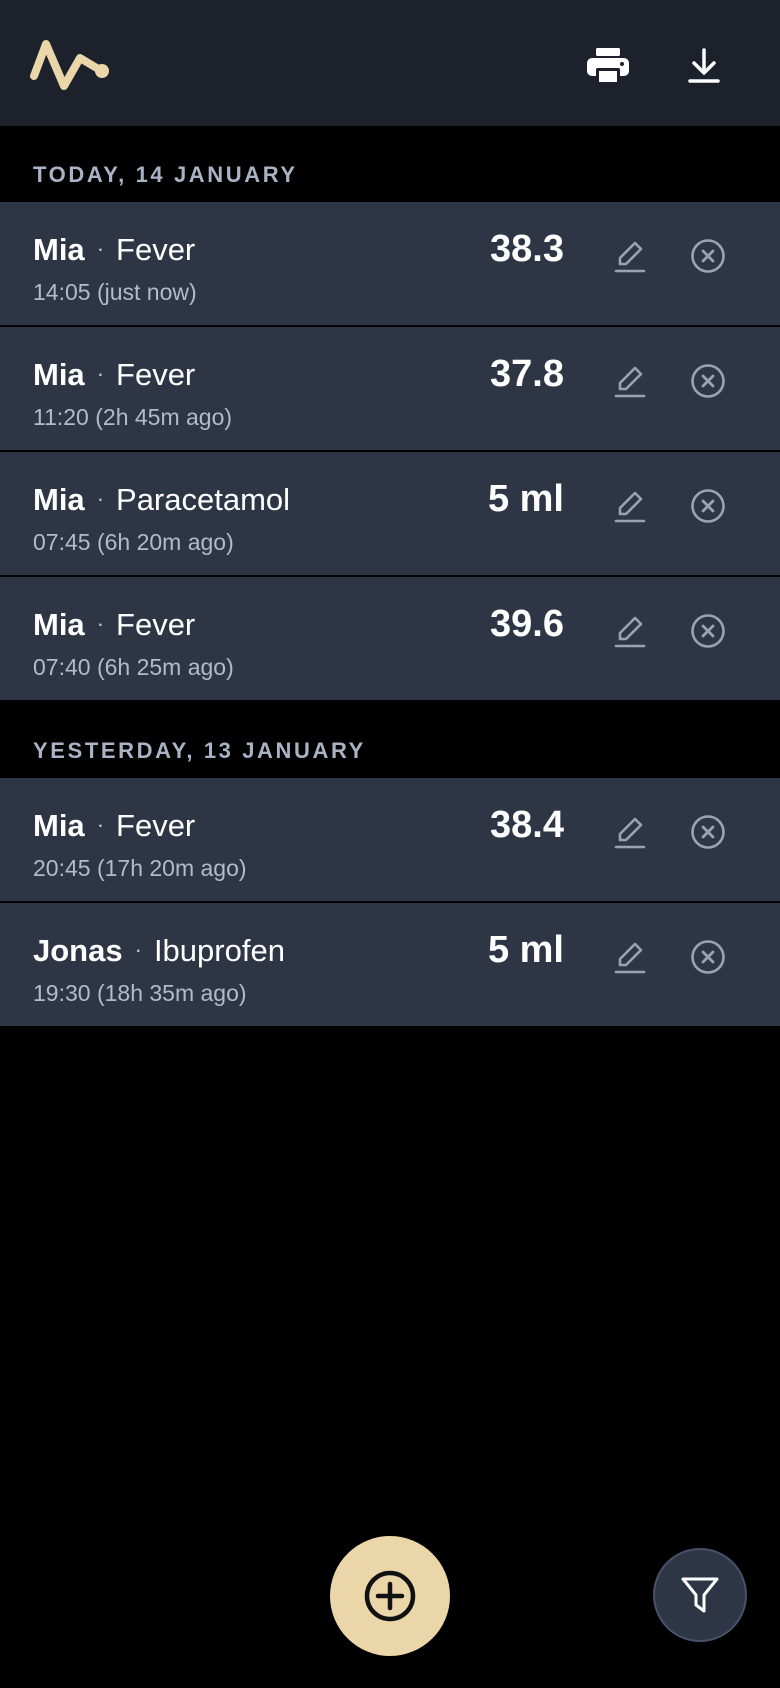 This screenshot has width=780, height=1688. I want to click on top-app-bar, so click(390, 63).